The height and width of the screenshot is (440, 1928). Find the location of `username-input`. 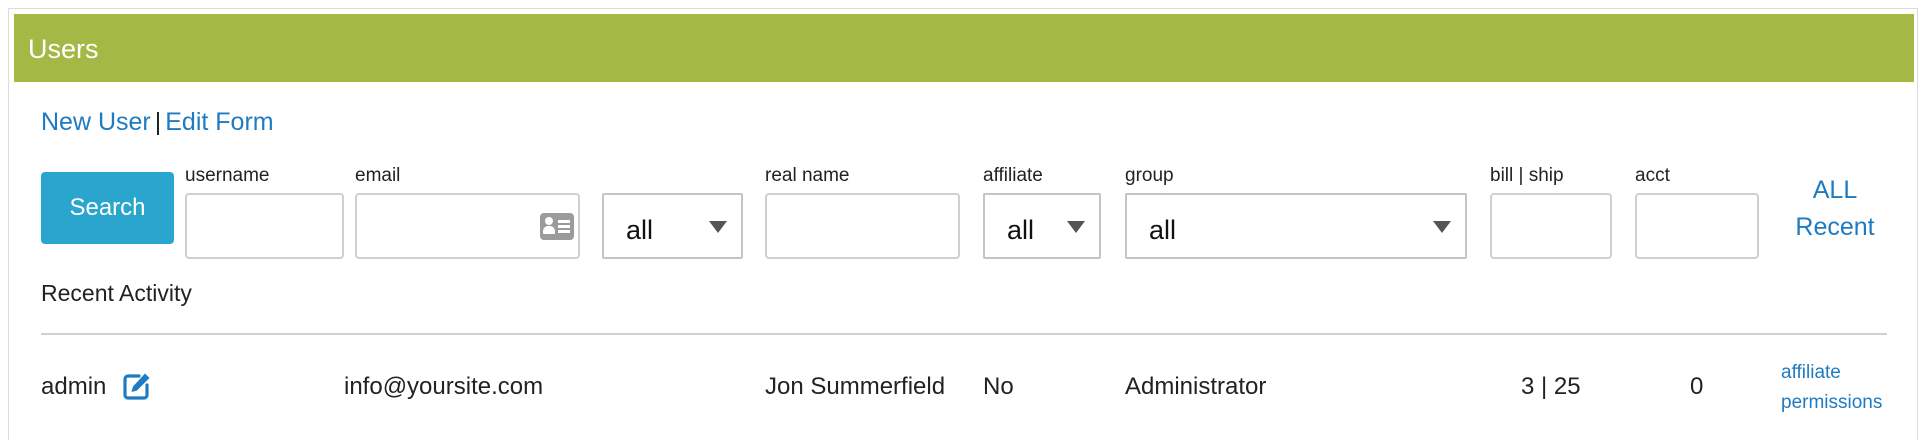

username-input is located at coordinates (264, 226).